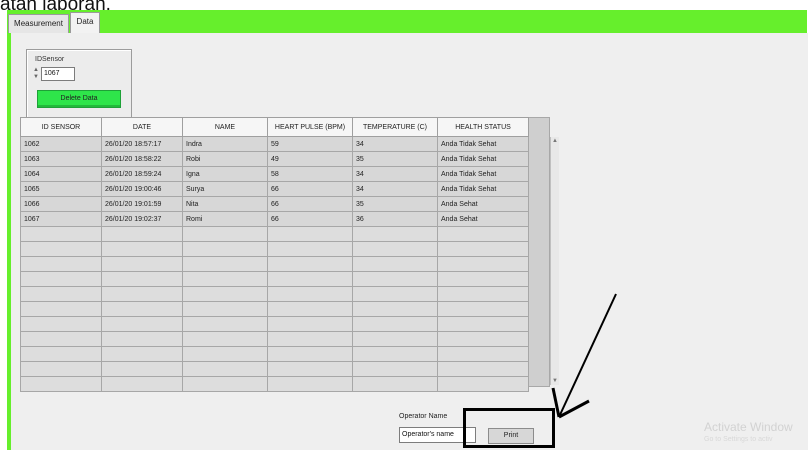  I want to click on cell-id: 1066, so click(61, 204).